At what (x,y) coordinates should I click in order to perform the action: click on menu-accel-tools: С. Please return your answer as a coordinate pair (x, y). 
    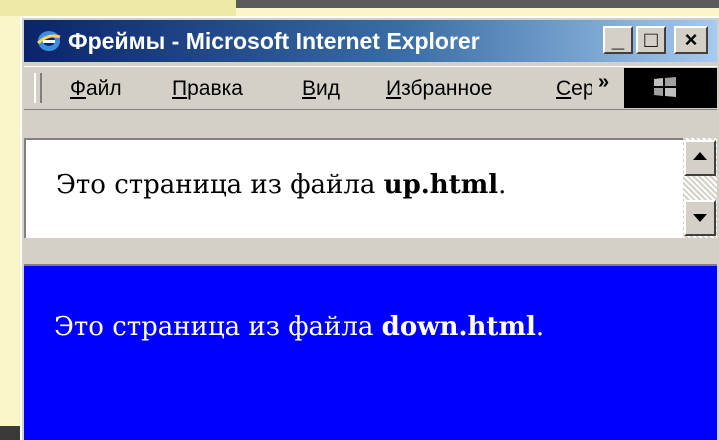
    Looking at the image, I should click on (564, 88).